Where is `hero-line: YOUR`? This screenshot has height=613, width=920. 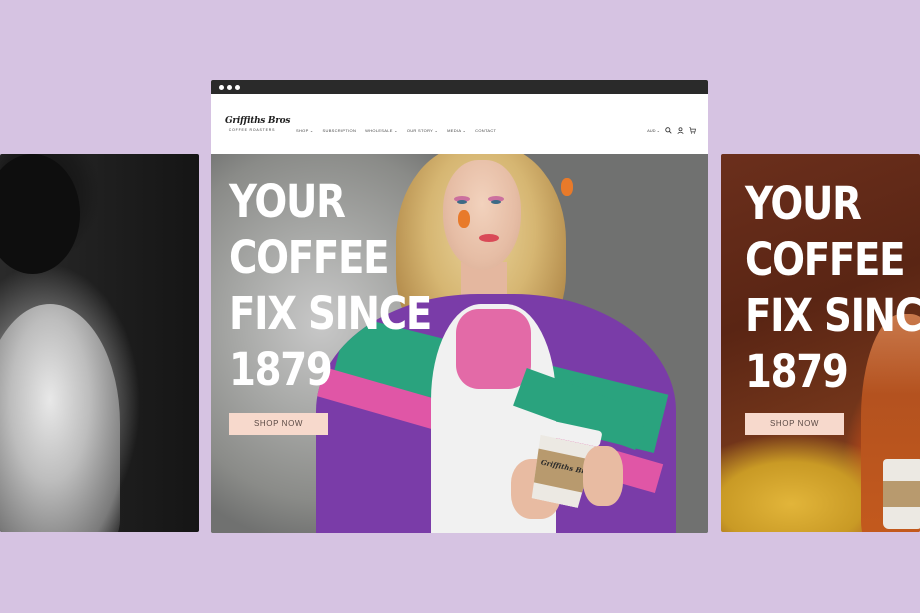
hero-line: YOUR is located at coordinates (287, 201).